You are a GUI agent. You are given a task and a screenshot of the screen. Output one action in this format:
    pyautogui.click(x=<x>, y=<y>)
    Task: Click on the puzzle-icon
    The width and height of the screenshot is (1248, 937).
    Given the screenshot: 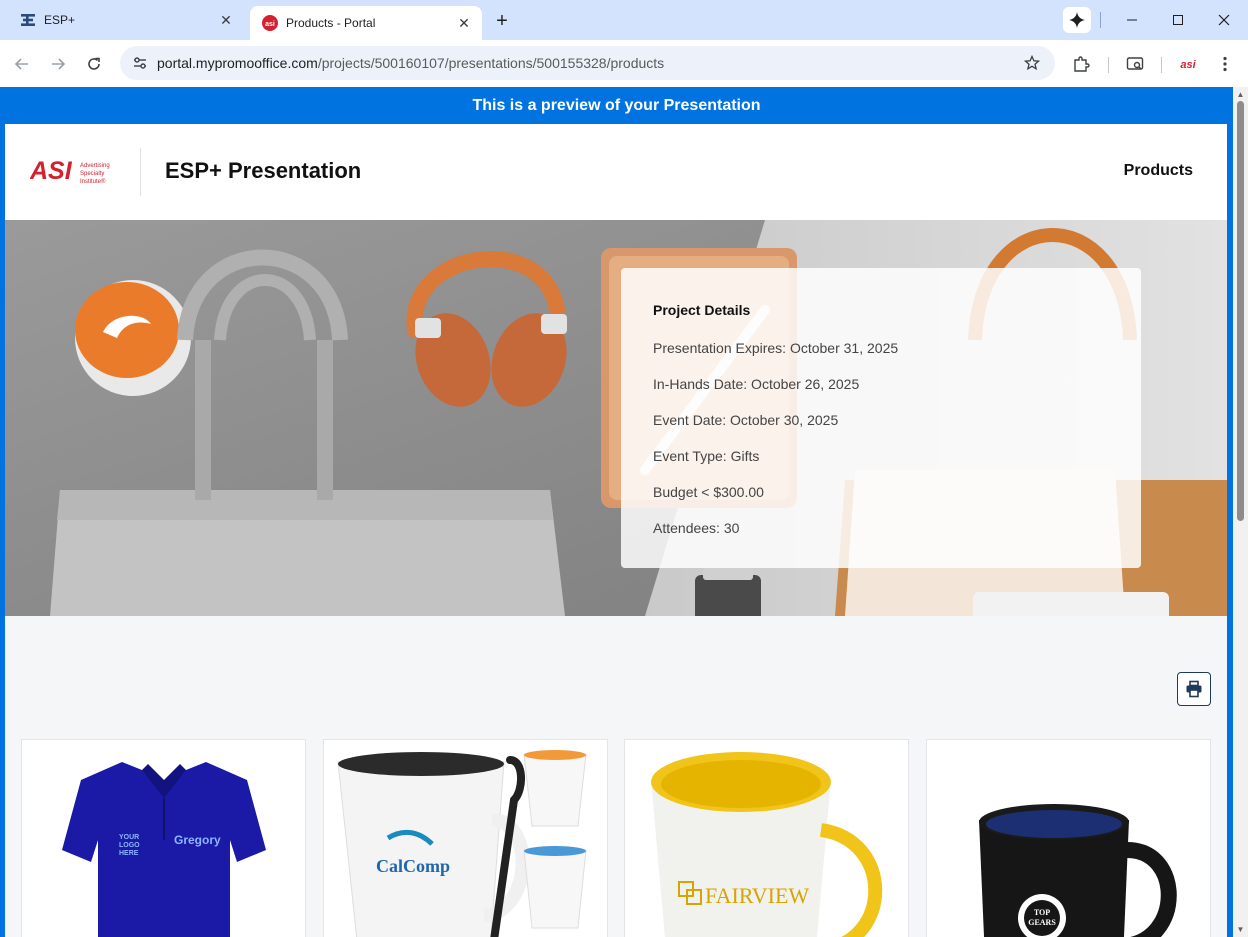 What is the action you would take?
    pyautogui.click(x=1082, y=64)
    